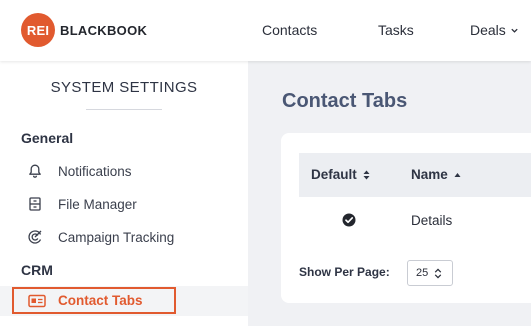 This screenshot has height=326, width=531. What do you see at coordinates (124, 87) in the screenshot?
I see `sidebar-title: SYSTEM SETTINGS` at bounding box center [124, 87].